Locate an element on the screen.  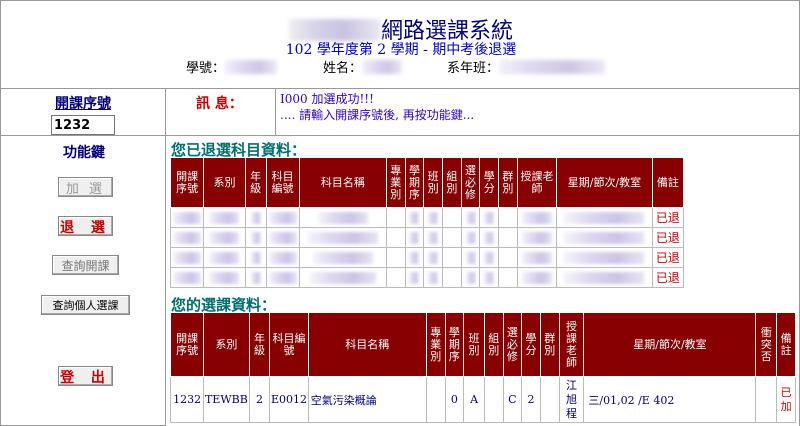
subject-name-cell: 空氣污染概論 is located at coordinates (367, 399).